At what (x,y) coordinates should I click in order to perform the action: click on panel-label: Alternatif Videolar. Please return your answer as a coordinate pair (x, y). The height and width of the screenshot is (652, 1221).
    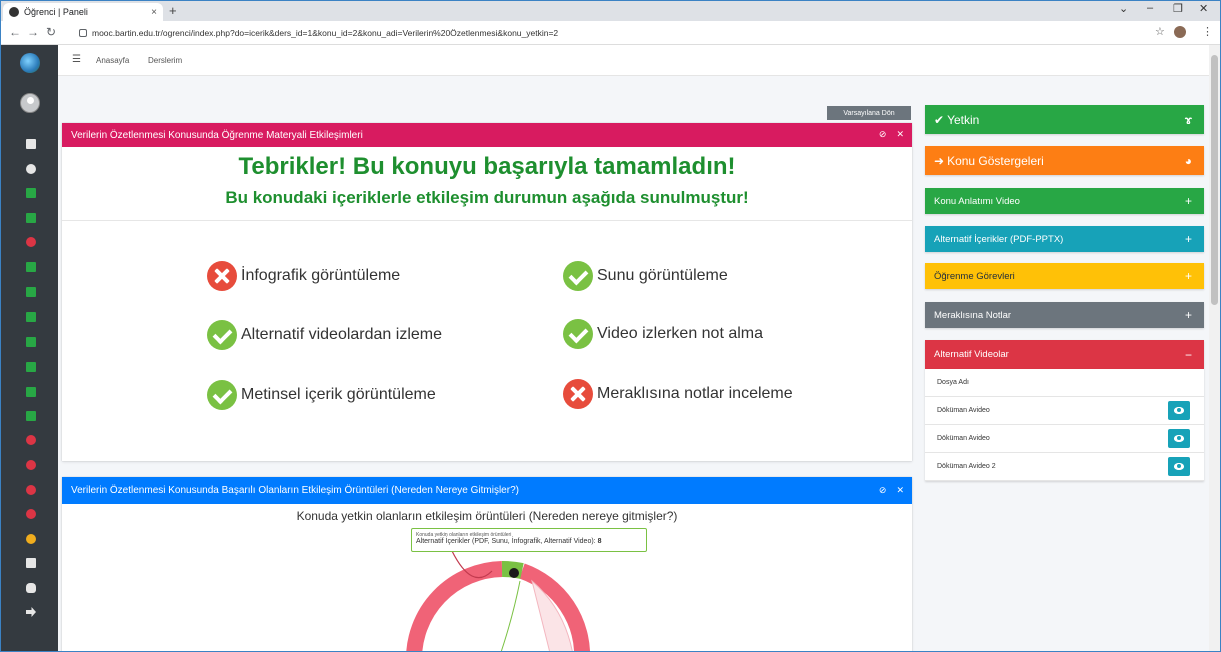
    Looking at the image, I should click on (971, 354).